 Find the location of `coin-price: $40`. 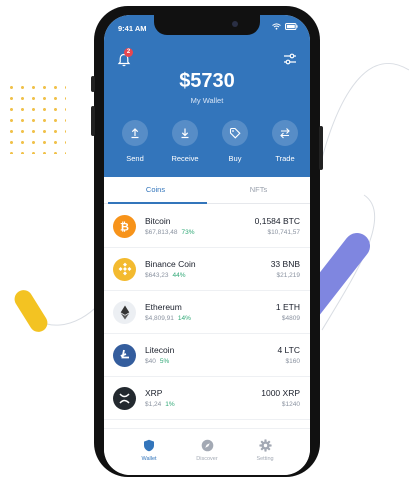

coin-price: $40 is located at coordinates (150, 361).